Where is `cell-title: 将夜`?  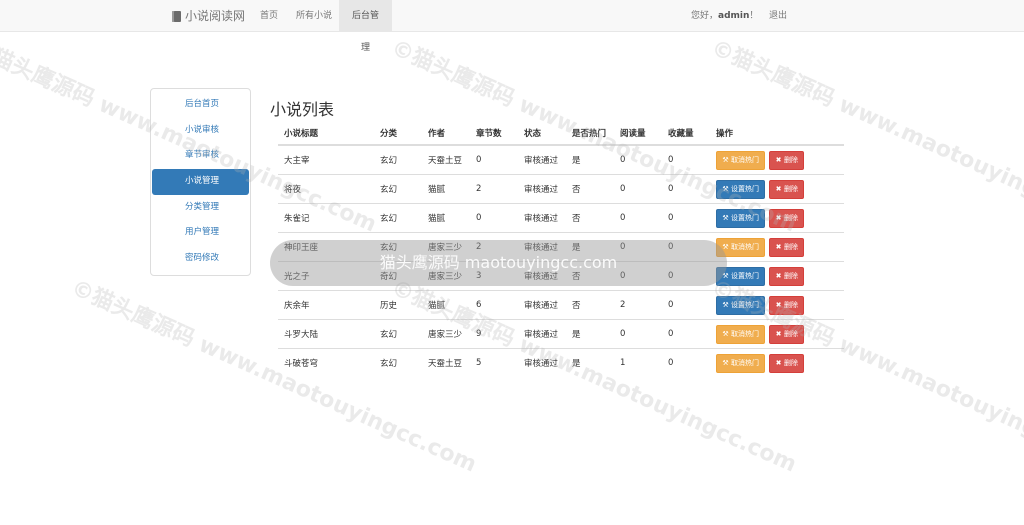
cell-title: 将夜 is located at coordinates (326, 189).